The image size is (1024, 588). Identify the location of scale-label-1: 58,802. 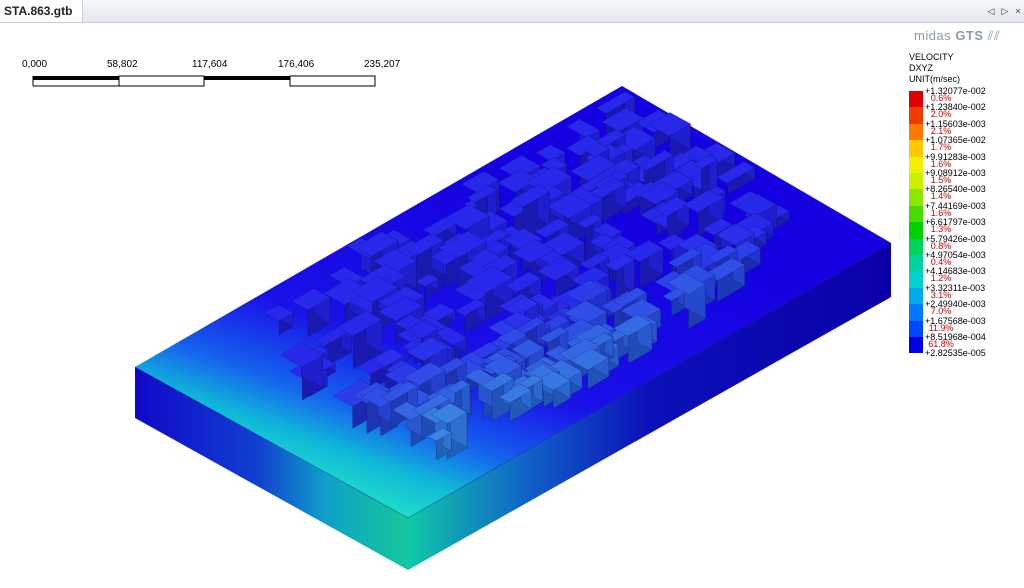
(122, 64).